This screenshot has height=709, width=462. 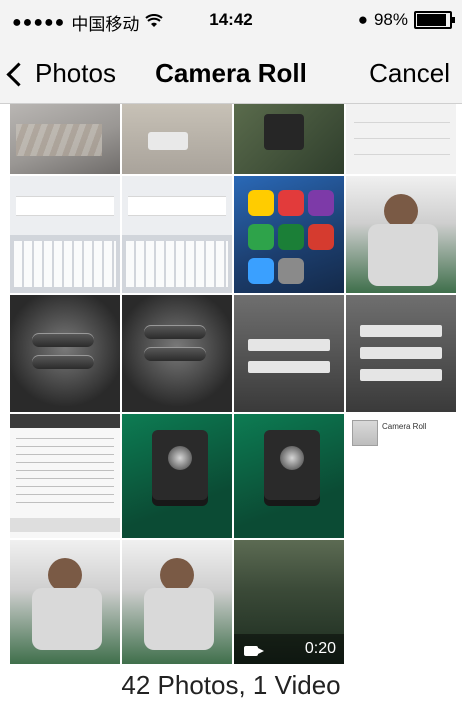 What do you see at coordinates (65, 525) in the screenshot?
I see `thumbnail-footer-bar` at bounding box center [65, 525].